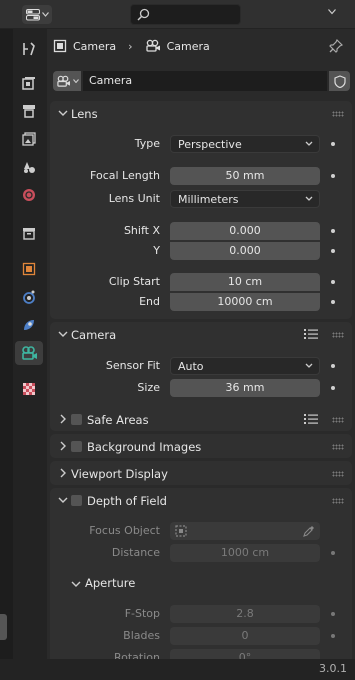  What do you see at coordinates (141, 230) in the screenshot?
I see `shift-x-label: Shift X` at bounding box center [141, 230].